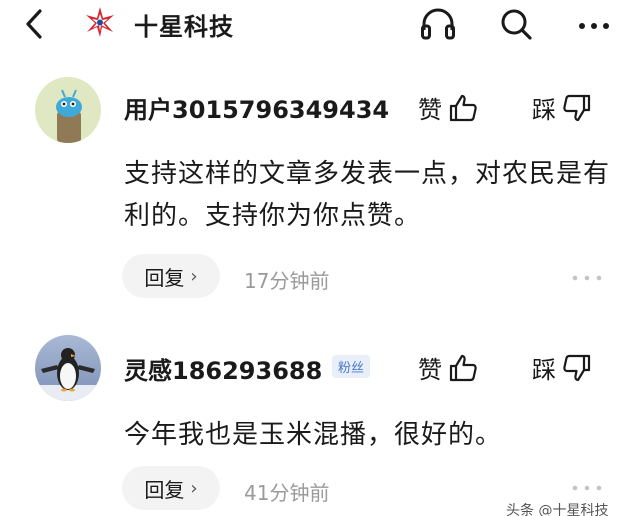 This screenshot has height=516, width=640. I want to click on brand-name: 十星科技, so click(184, 24).